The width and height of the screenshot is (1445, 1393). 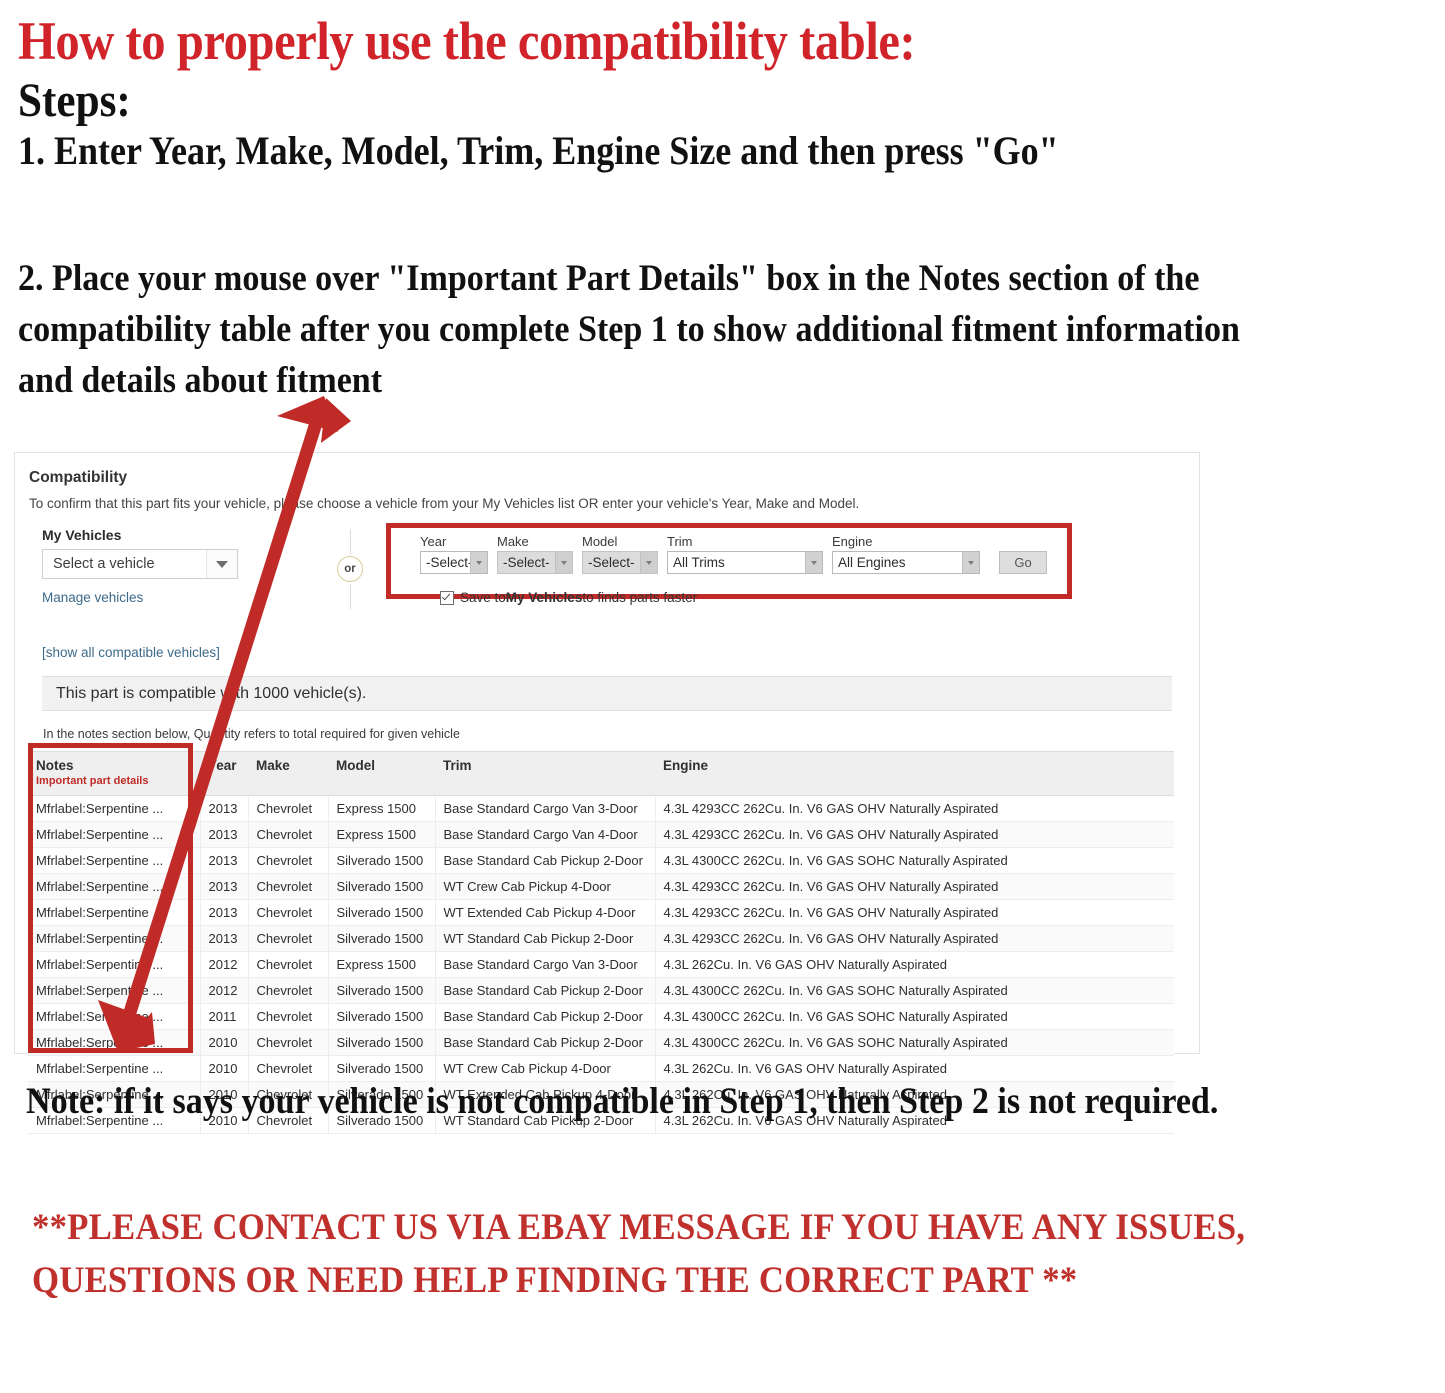 I want to click on trim-select-value: All Trims, so click(x=699, y=563).